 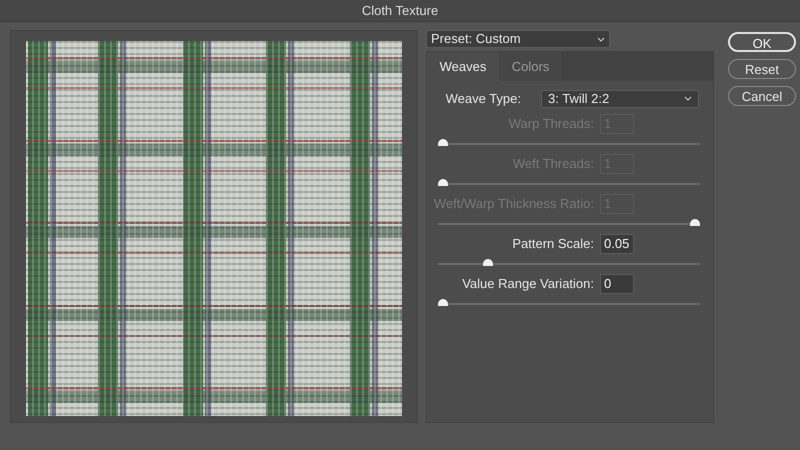 I want to click on dialog-button: OK, so click(x=762, y=42).